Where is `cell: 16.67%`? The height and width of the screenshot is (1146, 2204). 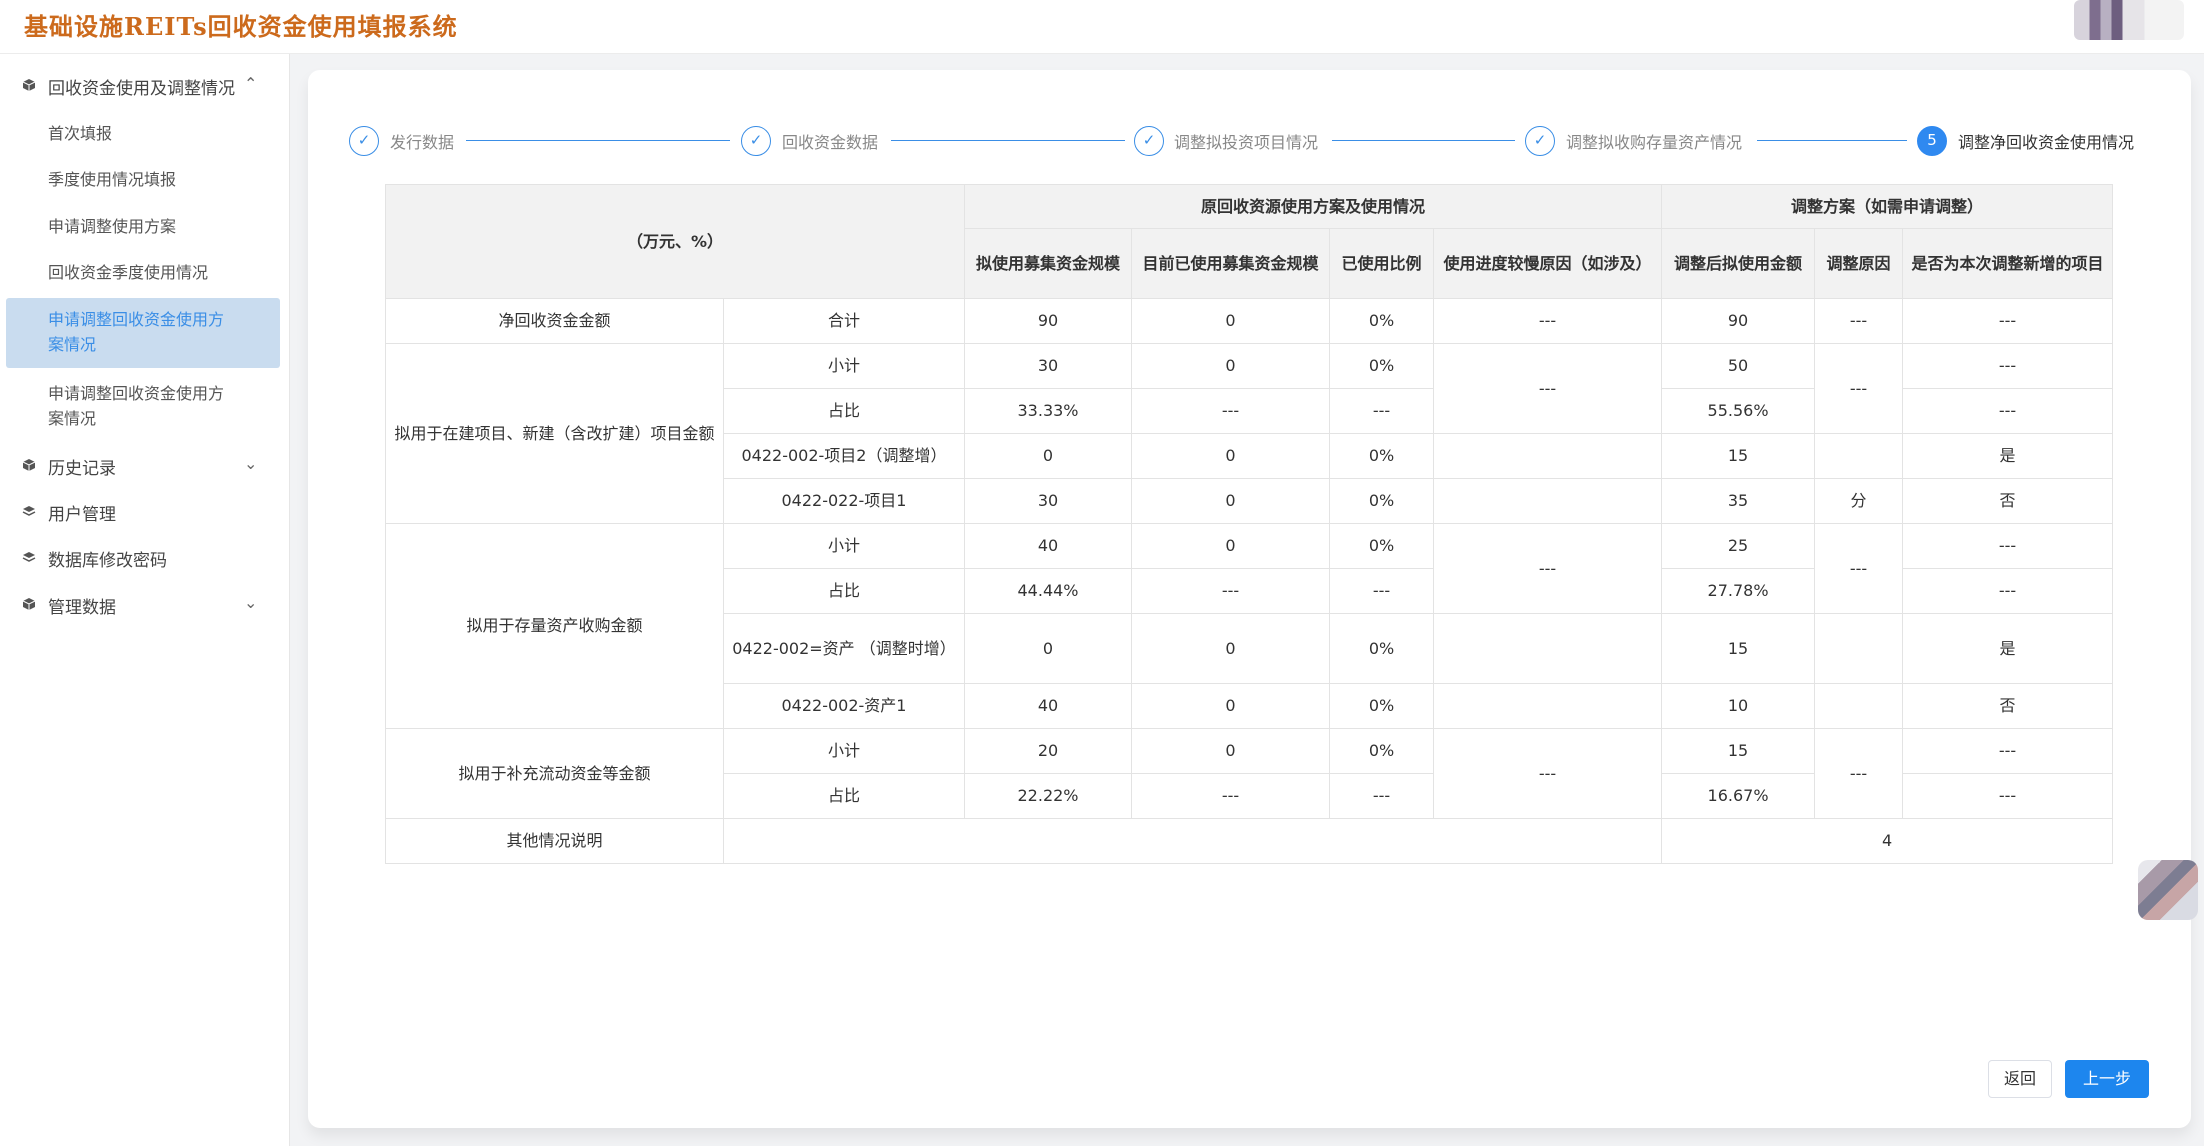
cell: 16.67% is located at coordinates (1738, 796).